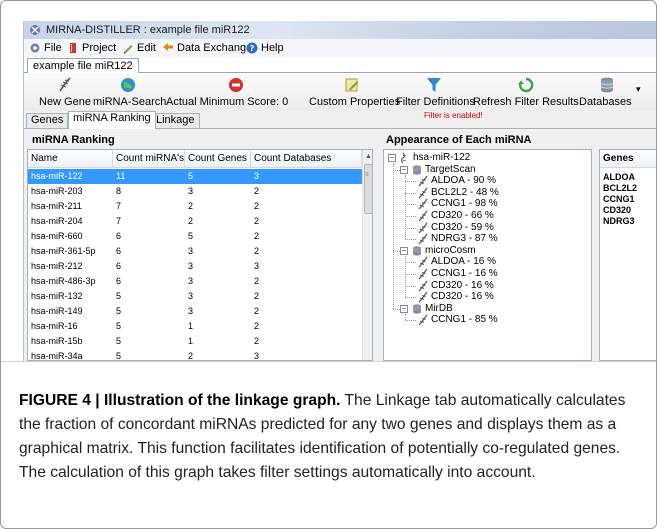 The width and height of the screenshot is (657, 529). What do you see at coordinates (638, 89) in the screenshot?
I see `chevron-down-icon: ▾` at bounding box center [638, 89].